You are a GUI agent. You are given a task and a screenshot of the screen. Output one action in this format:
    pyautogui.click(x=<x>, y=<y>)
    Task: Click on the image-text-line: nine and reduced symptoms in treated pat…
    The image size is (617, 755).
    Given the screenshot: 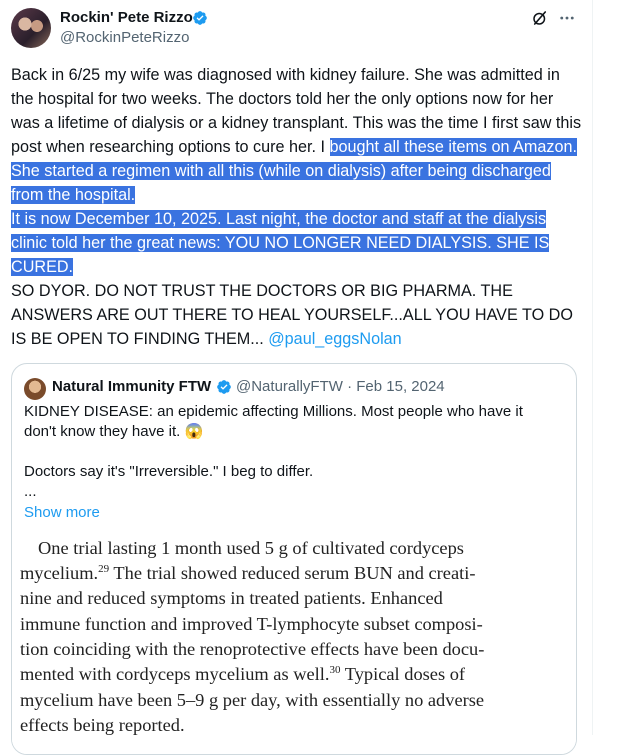 What is the action you would take?
    pyautogui.click(x=231, y=598)
    